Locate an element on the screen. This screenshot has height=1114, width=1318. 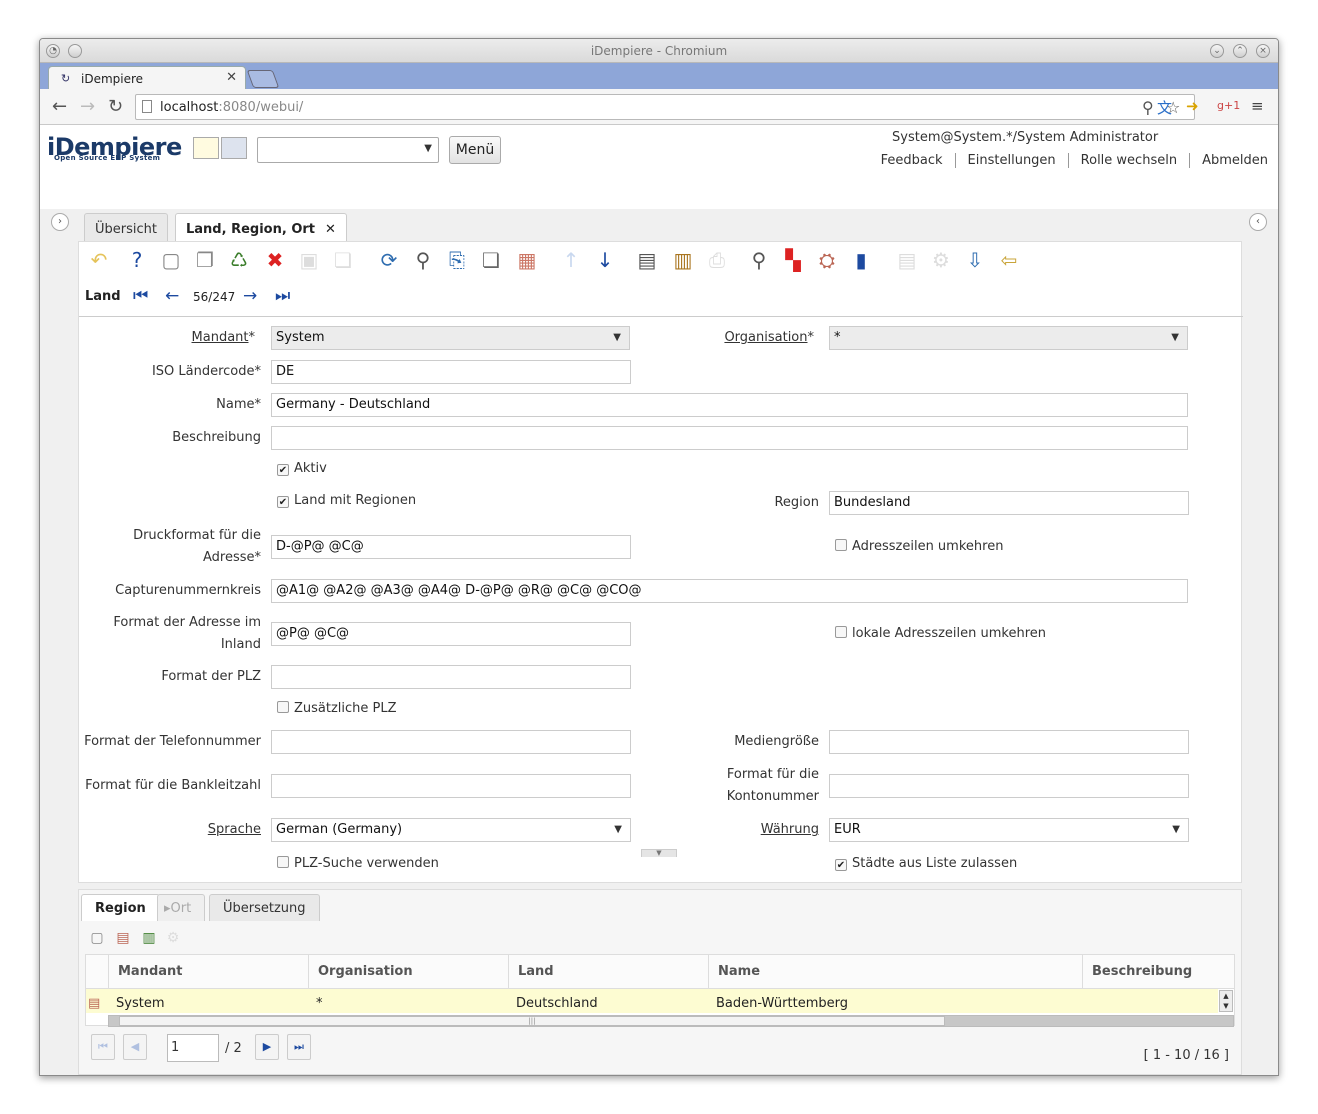
land-mit-regionen-checkbox: ✔ Land mit Regionen is located at coordinates (346, 500).